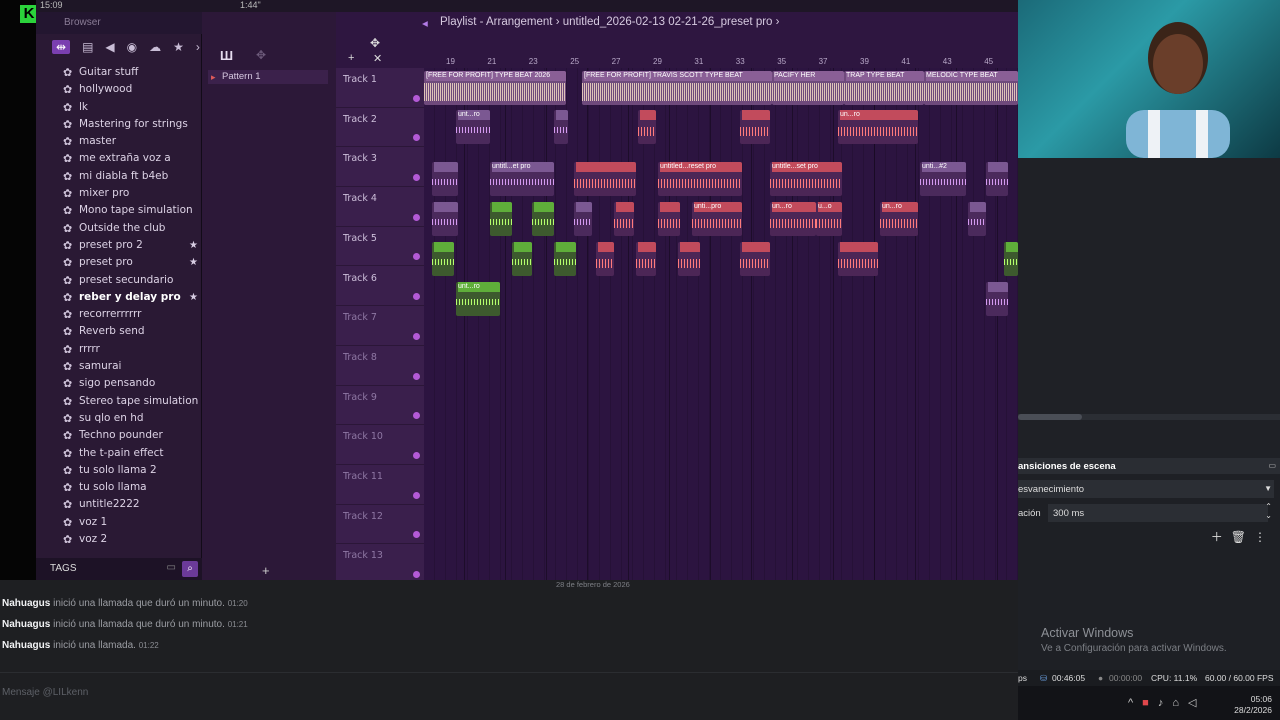 This screenshot has height=720, width=1280. What do you see at coordinates (119, 453) in the screenshot?
I see `browser-file-item: ✿ the t-pain effect` at bounding box center [119, 453].